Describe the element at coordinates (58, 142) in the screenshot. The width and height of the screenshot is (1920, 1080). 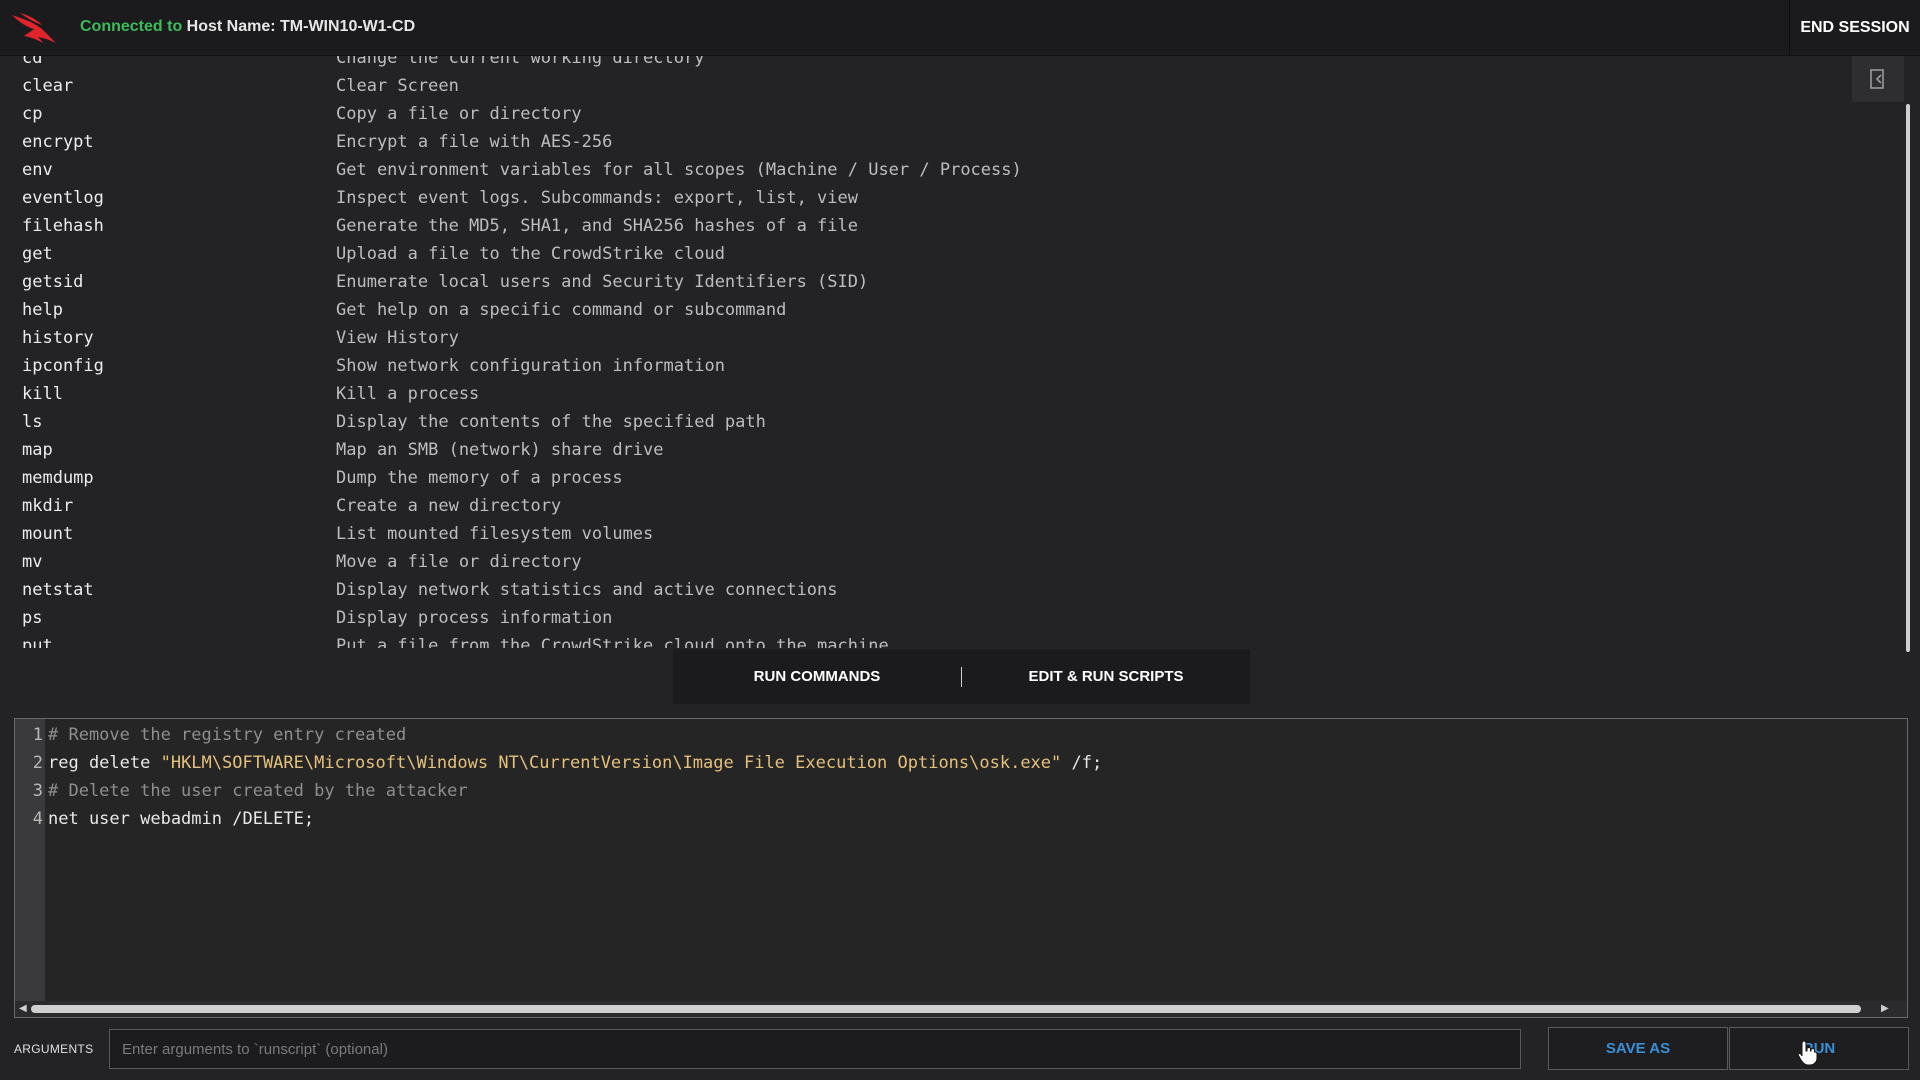
I see `command-name: encrypt` at that location.